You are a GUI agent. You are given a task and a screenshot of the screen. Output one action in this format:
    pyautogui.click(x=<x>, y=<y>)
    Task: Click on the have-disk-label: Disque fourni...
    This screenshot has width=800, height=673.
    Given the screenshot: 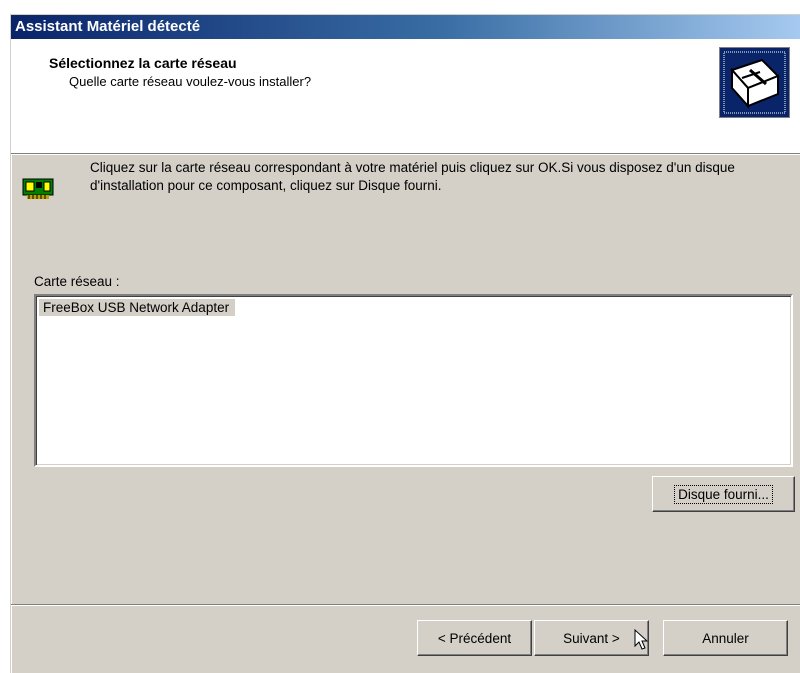 What is the action you would take?
    pyautogui.click(x=723, y=494)
    